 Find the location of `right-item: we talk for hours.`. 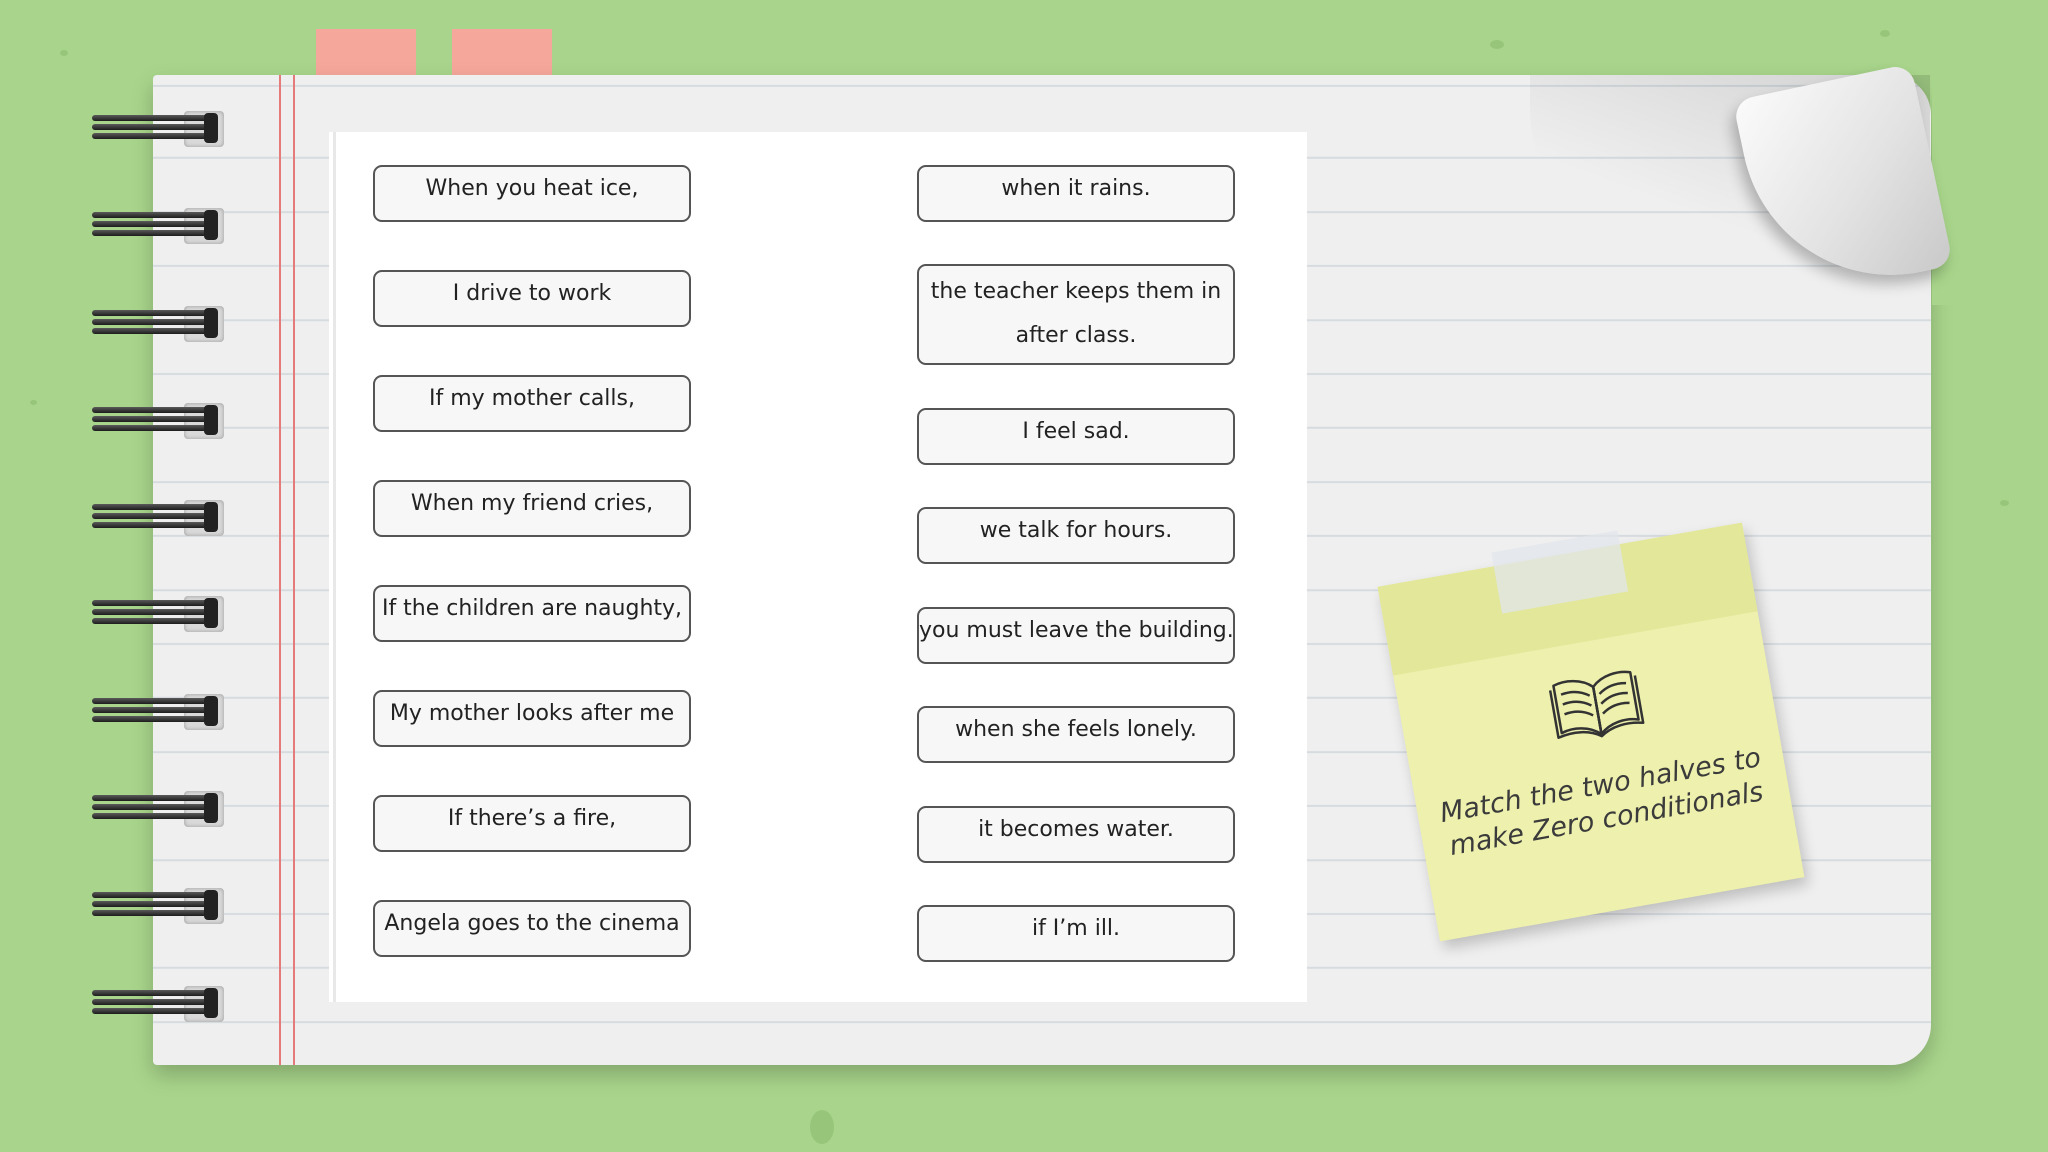

right-item: we talk for hours. is located at coordinates (1076, 535).